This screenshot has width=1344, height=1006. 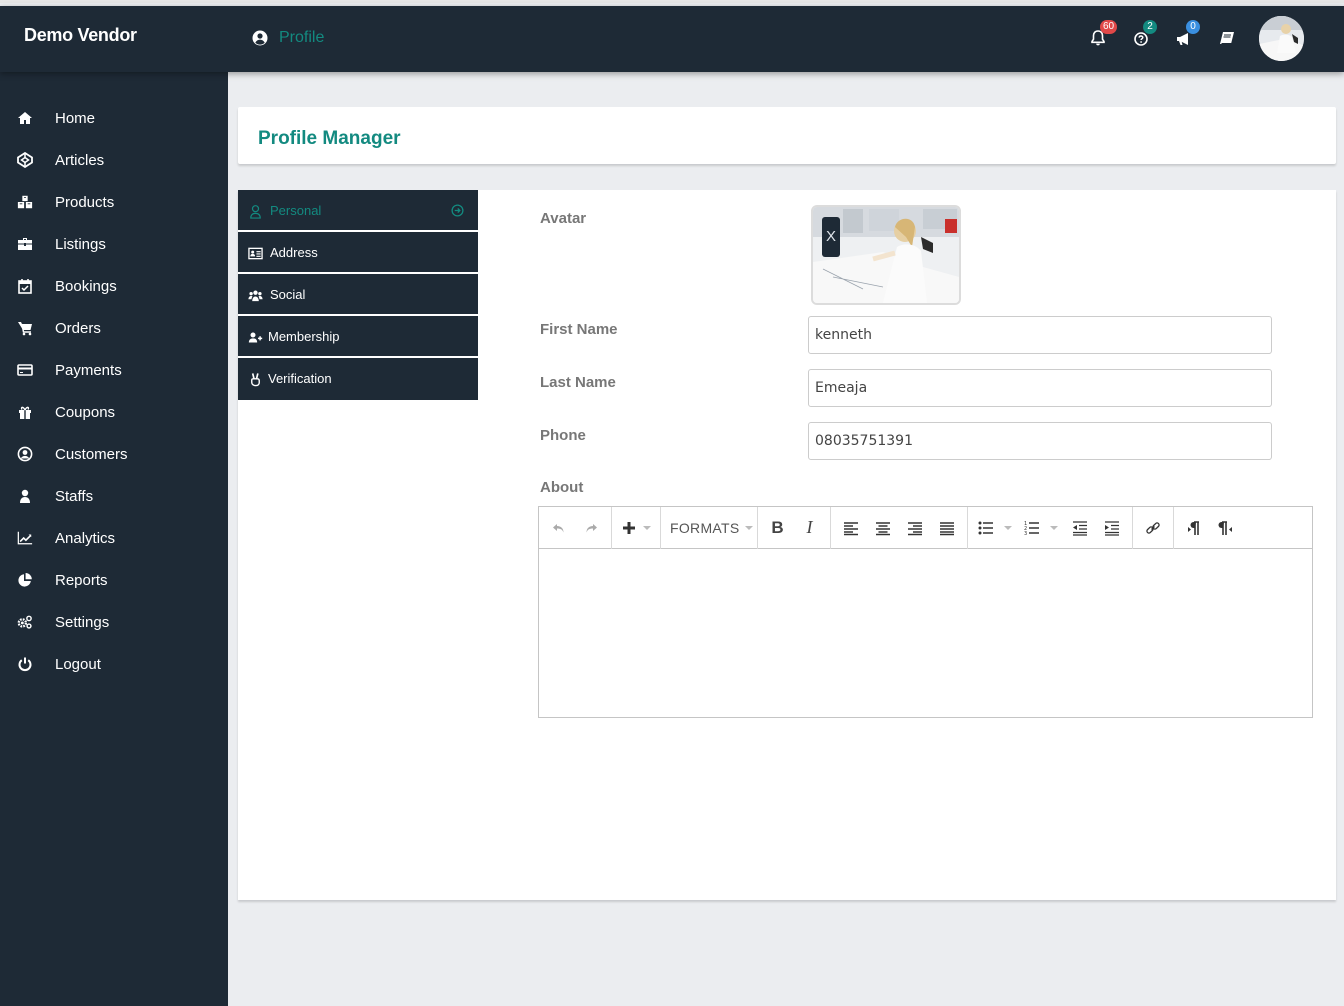 I want to click on home-icon, so click(x=25, y=118).